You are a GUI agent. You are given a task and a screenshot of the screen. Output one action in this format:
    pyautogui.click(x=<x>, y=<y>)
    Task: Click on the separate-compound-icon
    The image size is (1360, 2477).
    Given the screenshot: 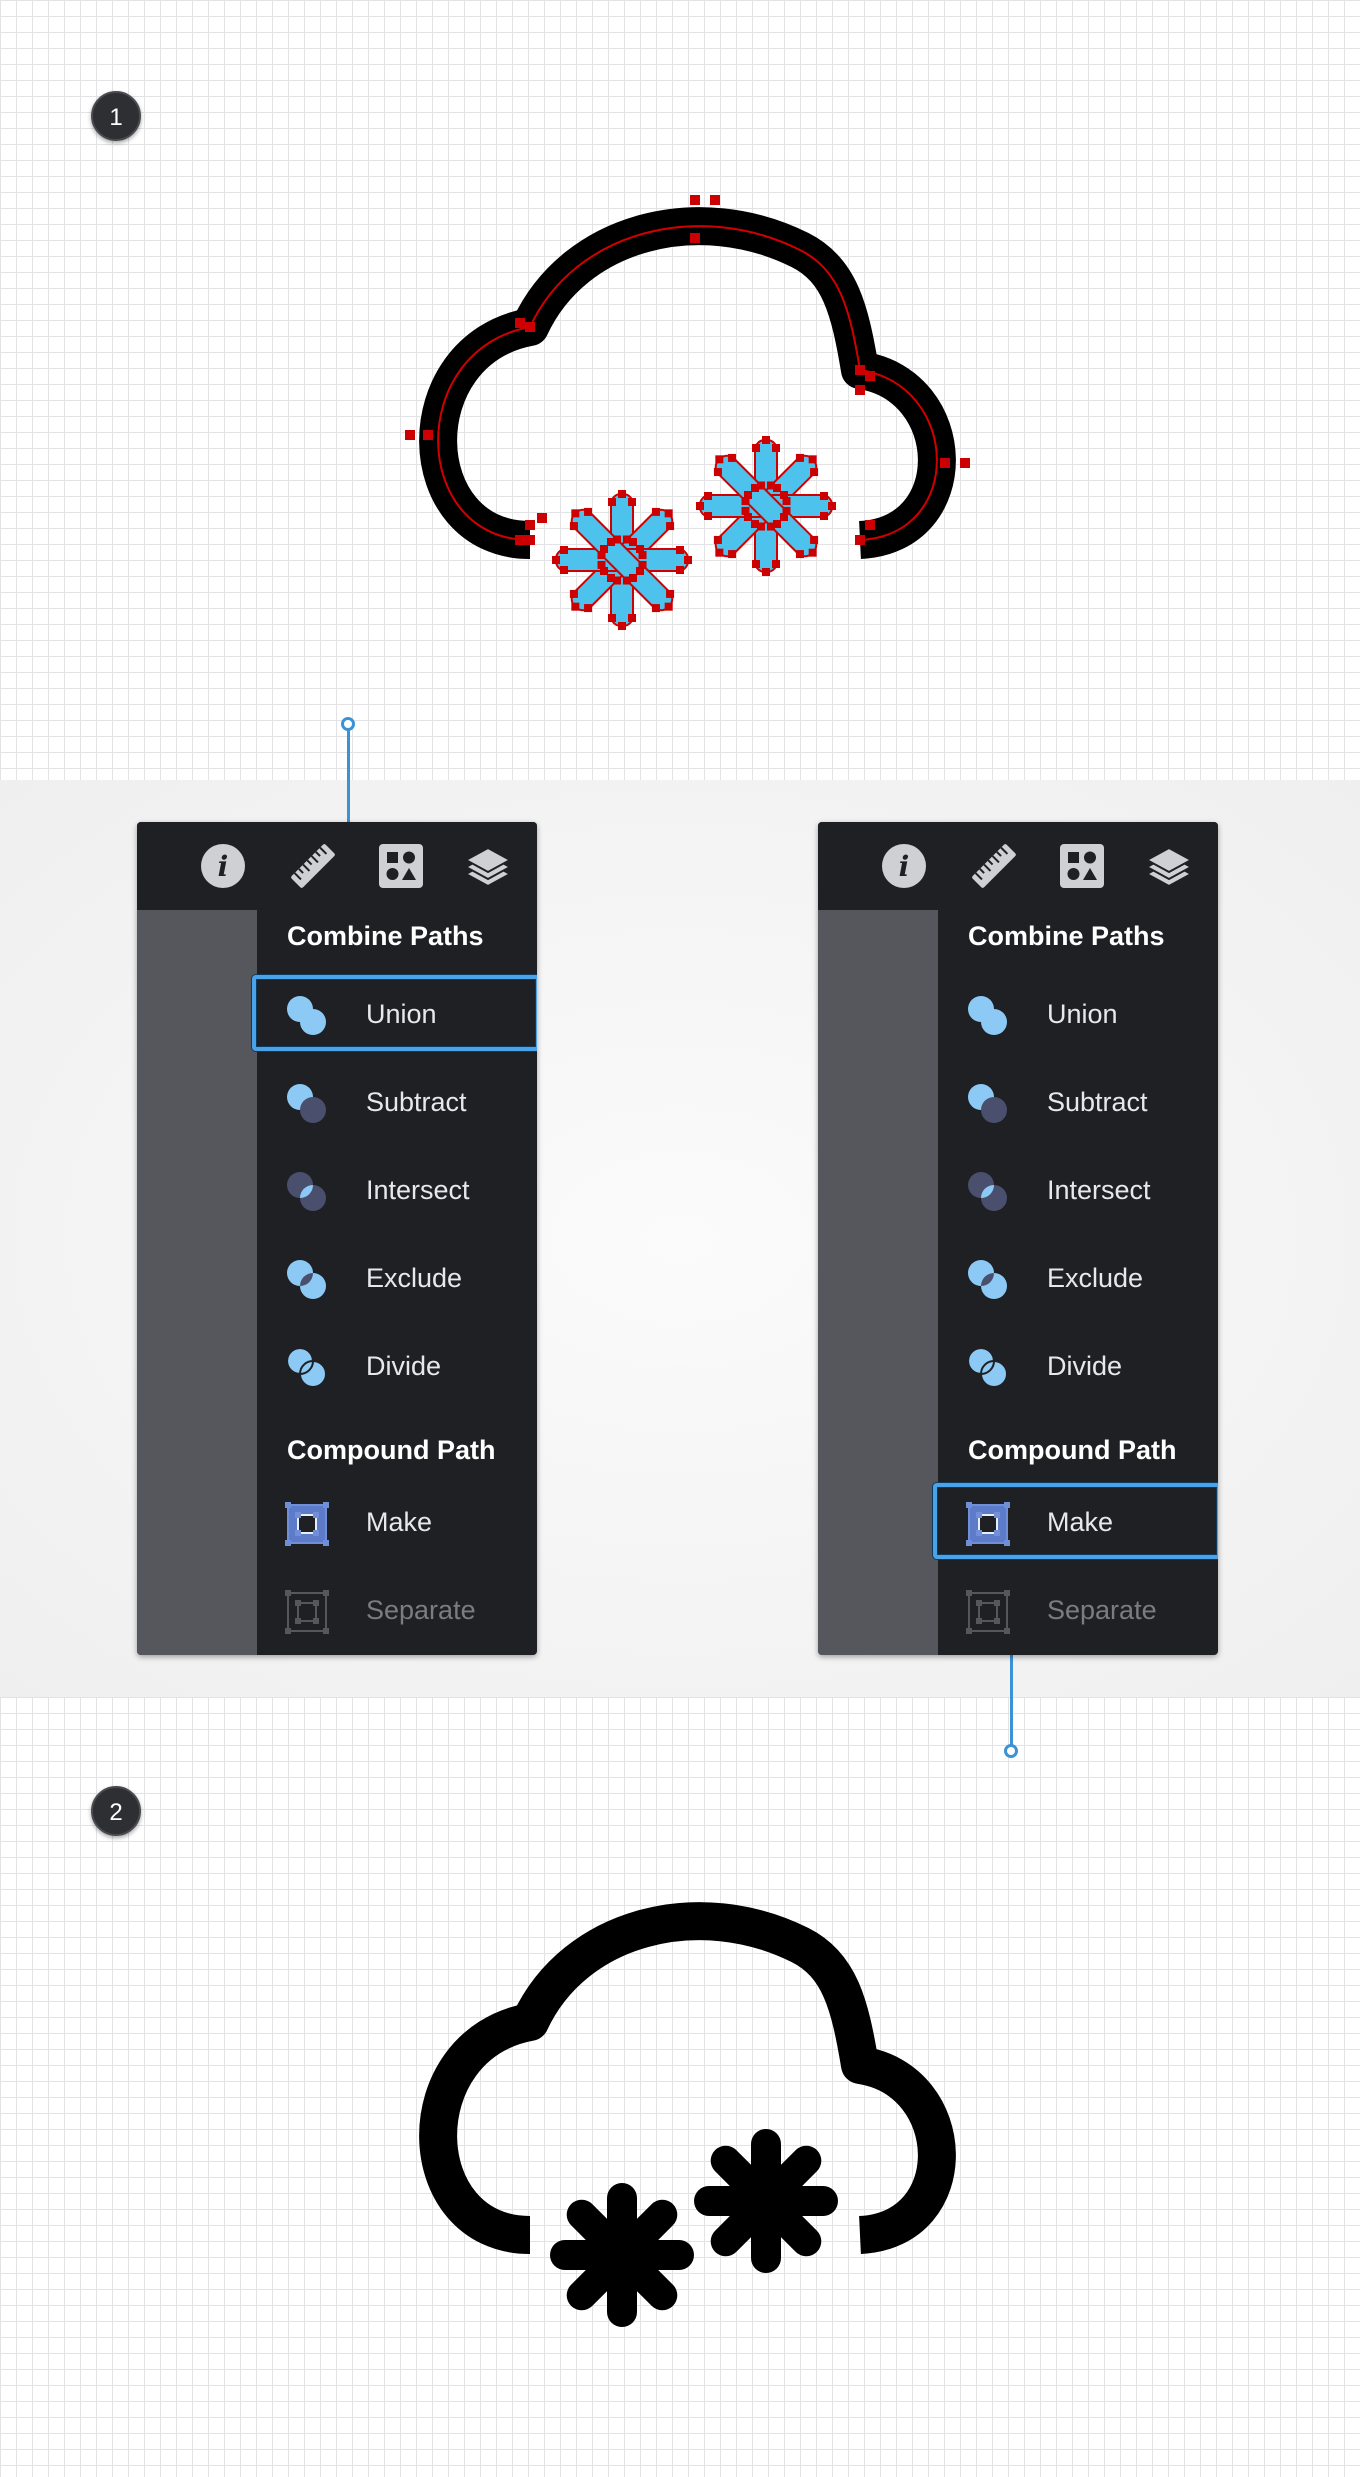 What is the action you would take?
    pyautogui.click(x=307, y=1612)
    